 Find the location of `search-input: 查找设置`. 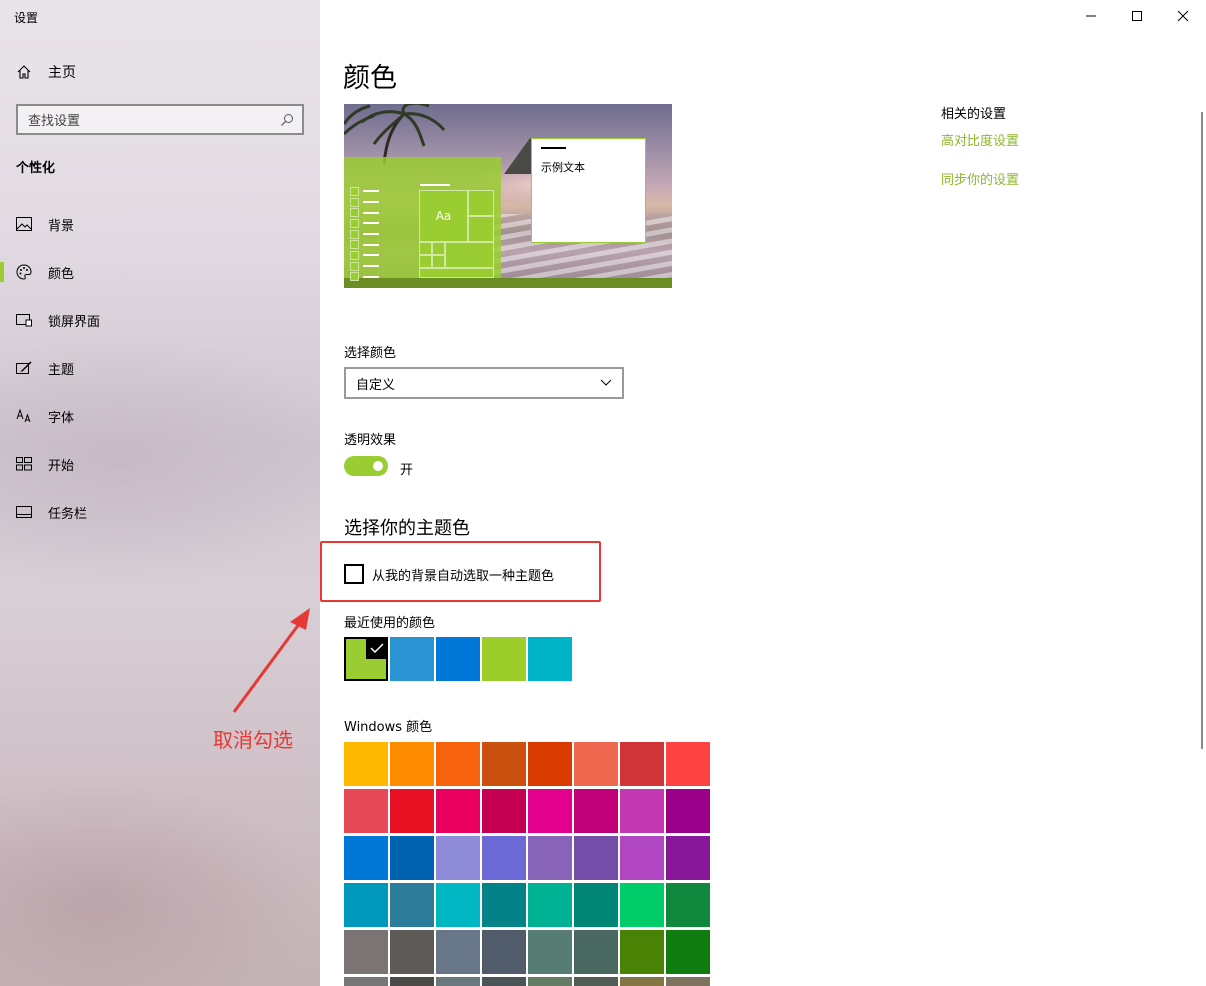

search-input: 查找设置 is located at coordinates (160, 119).